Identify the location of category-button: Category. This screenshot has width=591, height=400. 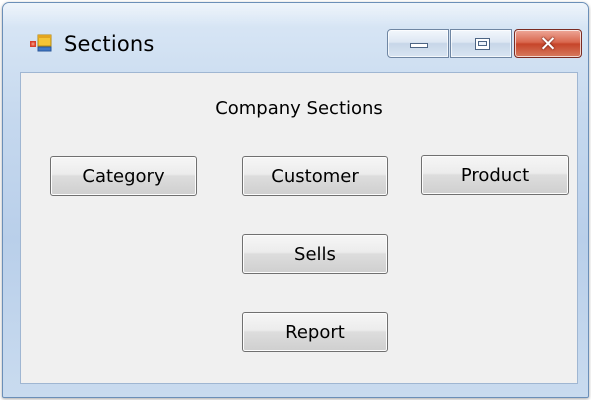
(123, 176).